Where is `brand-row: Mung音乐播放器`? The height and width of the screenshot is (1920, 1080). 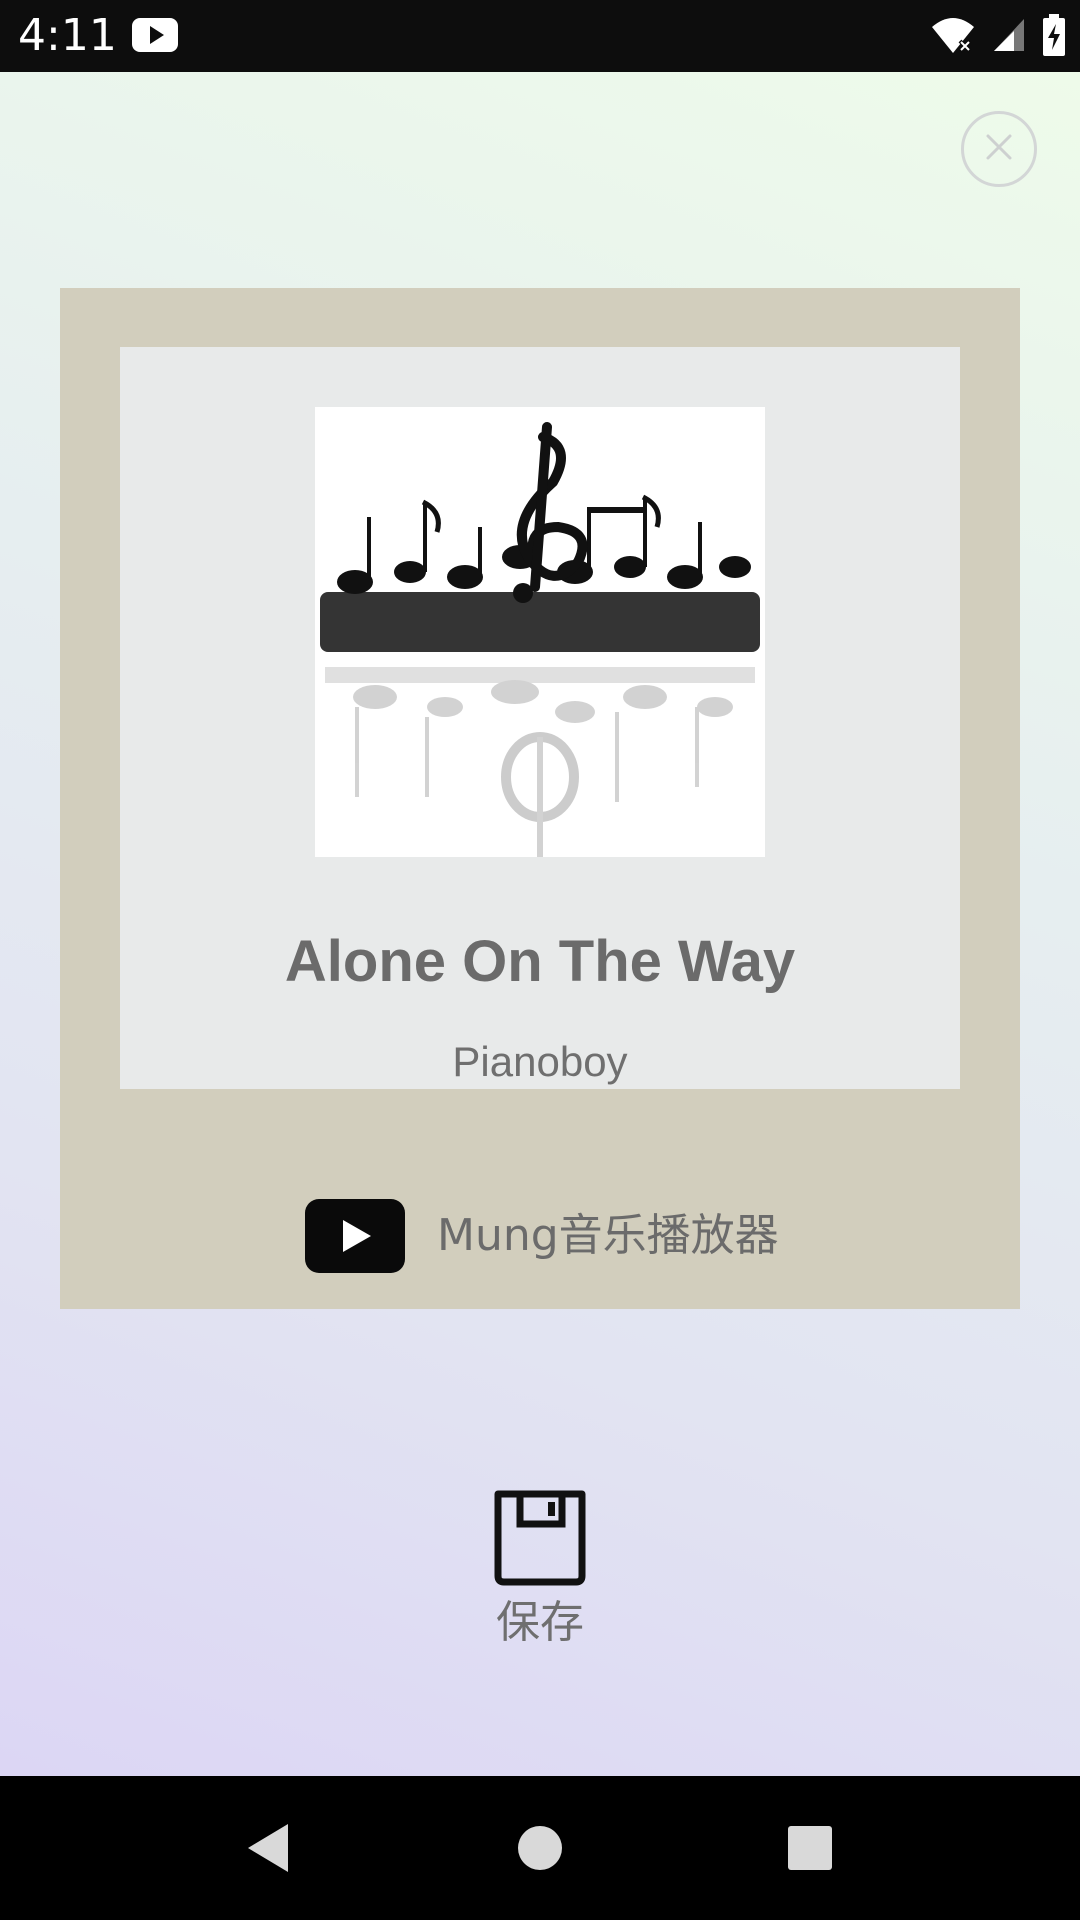
brand-row: Mung音乐播放器 is located at coordinates (542, 1236).